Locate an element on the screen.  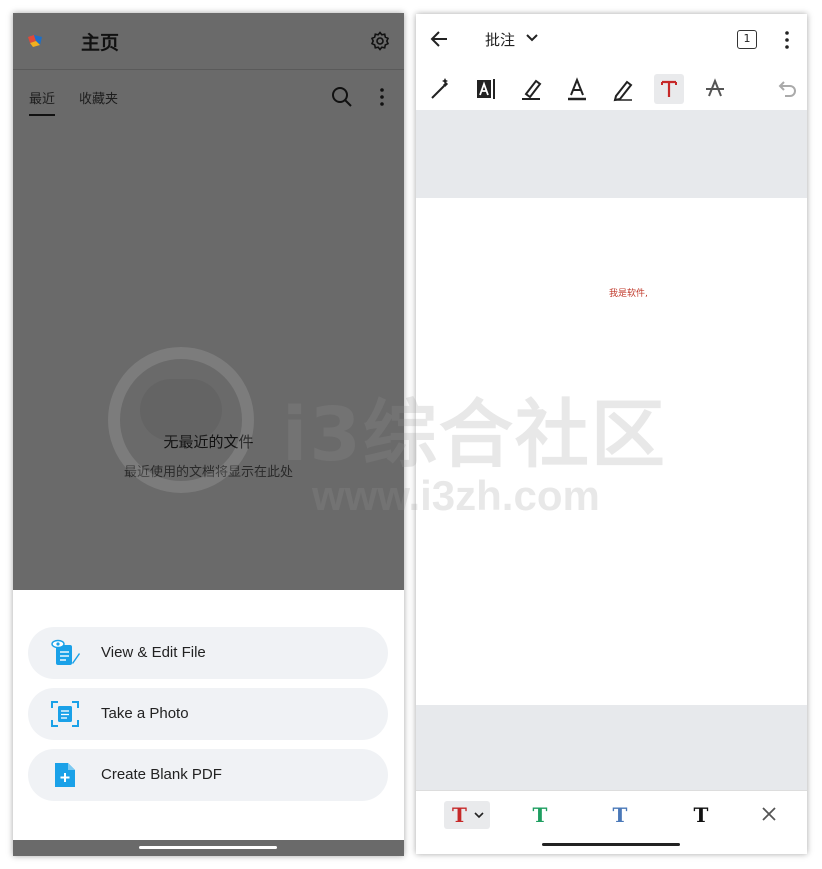
home-header: 主页 is located at coordinates (208, 41).